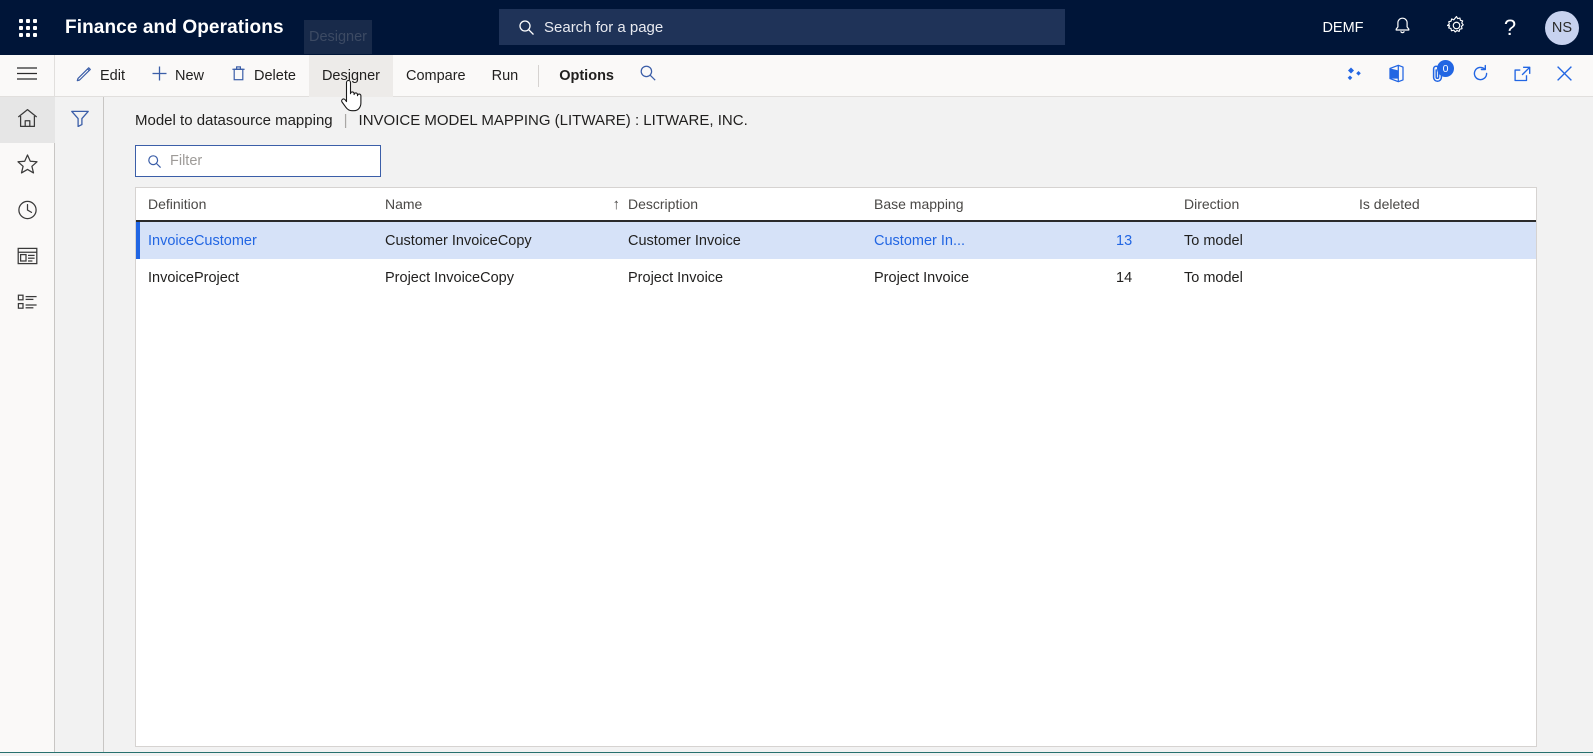 The height and width of the screenshot is (756, 1593). I want to click on navigation-menu-button, so click(27, 75).